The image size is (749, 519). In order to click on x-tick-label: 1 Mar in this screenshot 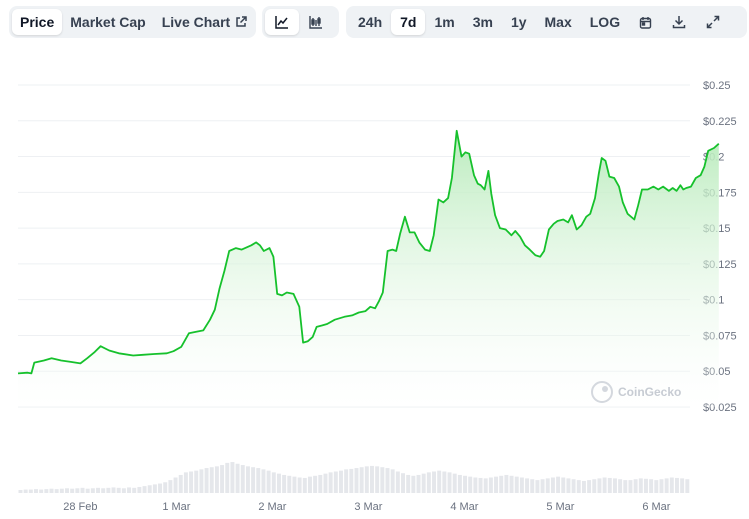, I will do `click(176, 507)`.